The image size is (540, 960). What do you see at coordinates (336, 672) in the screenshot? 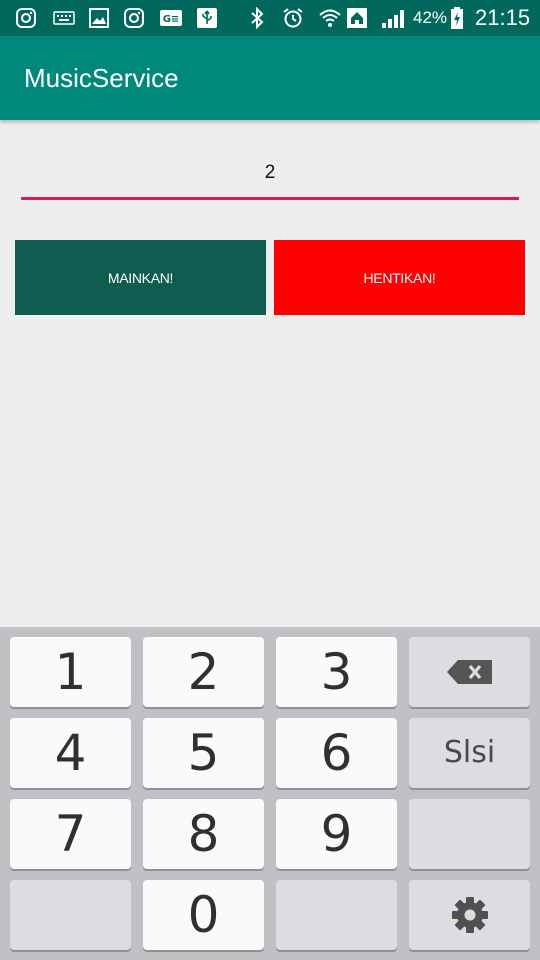
I see `key-3: 3` at bounding box center [336, 672].